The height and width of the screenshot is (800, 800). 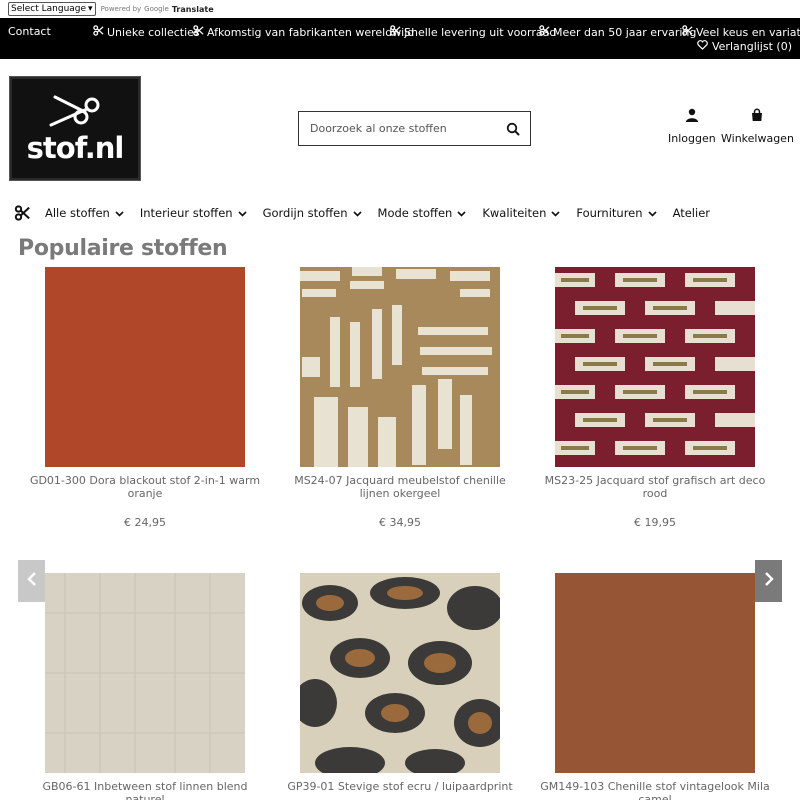 I want to click on chevron-left-icon, so click(x=31, y=581).